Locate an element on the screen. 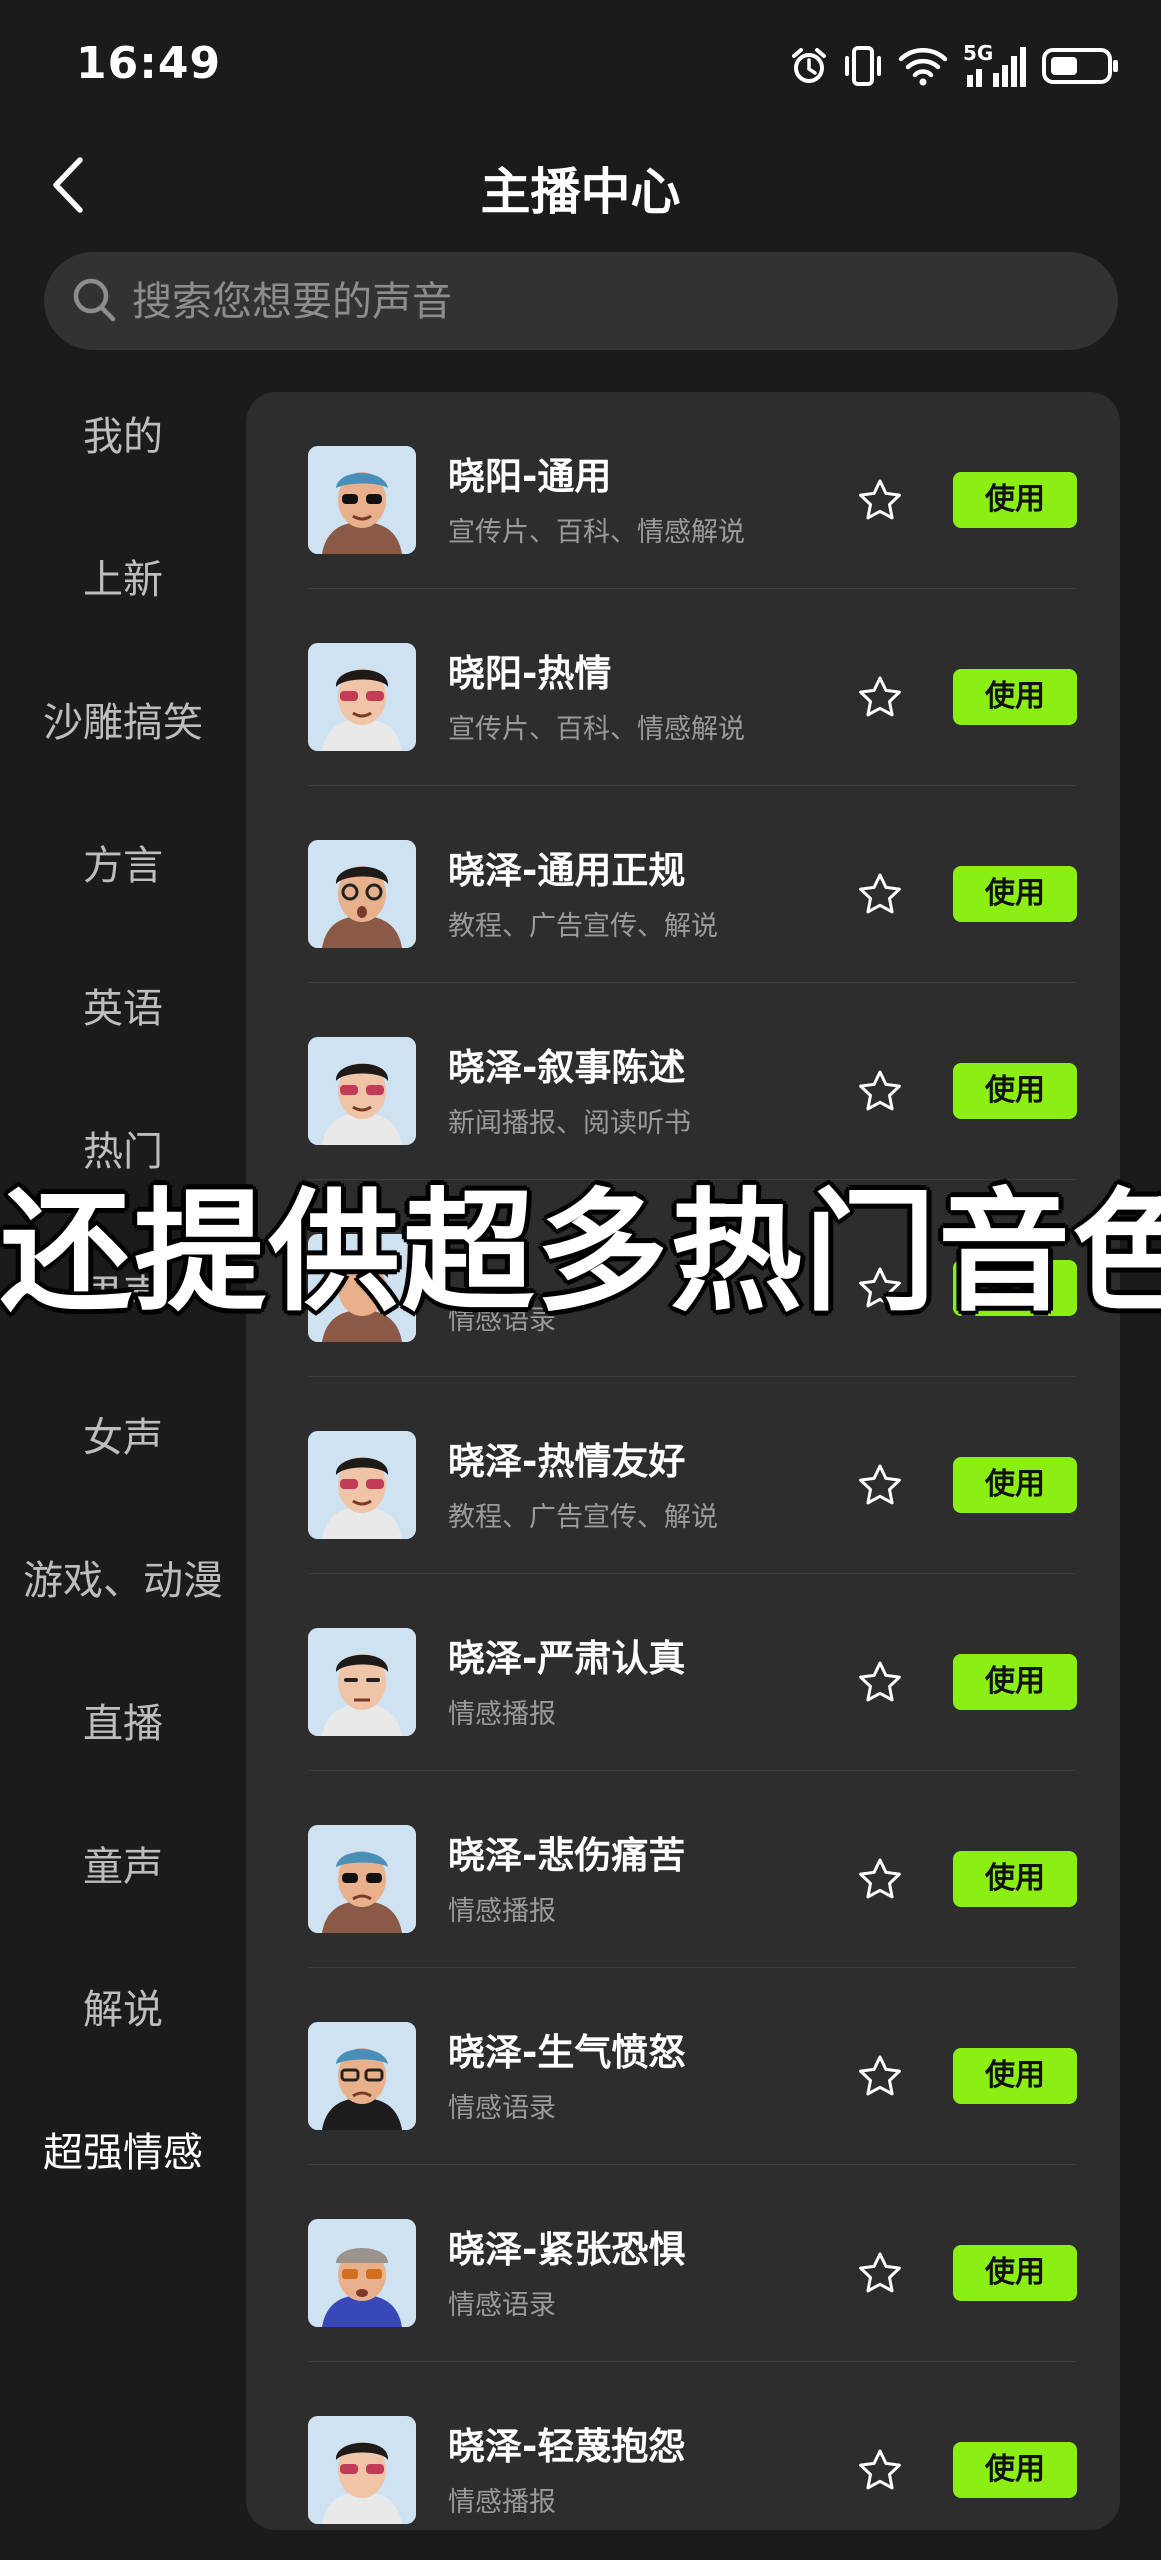 The height and width of the screenshot is (2560, 1161). voice-item: 晓泽-悲伤痛苦 情感播报 使用 is located at coordinates (683, 1869).